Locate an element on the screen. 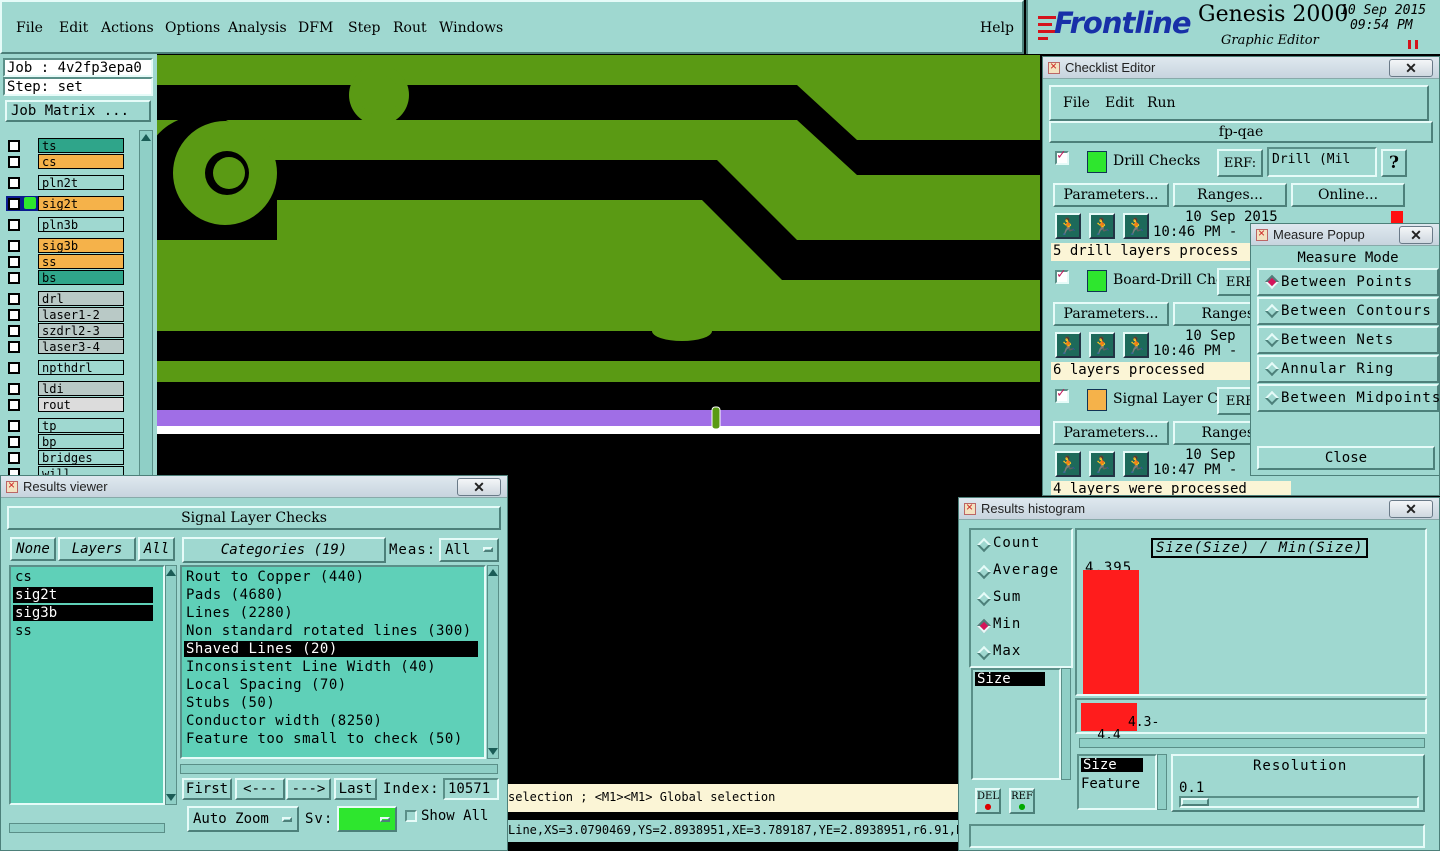 This screenshot has height=851, width=1440. histogram-option-label: Count is located at coordinates (1016, 543).